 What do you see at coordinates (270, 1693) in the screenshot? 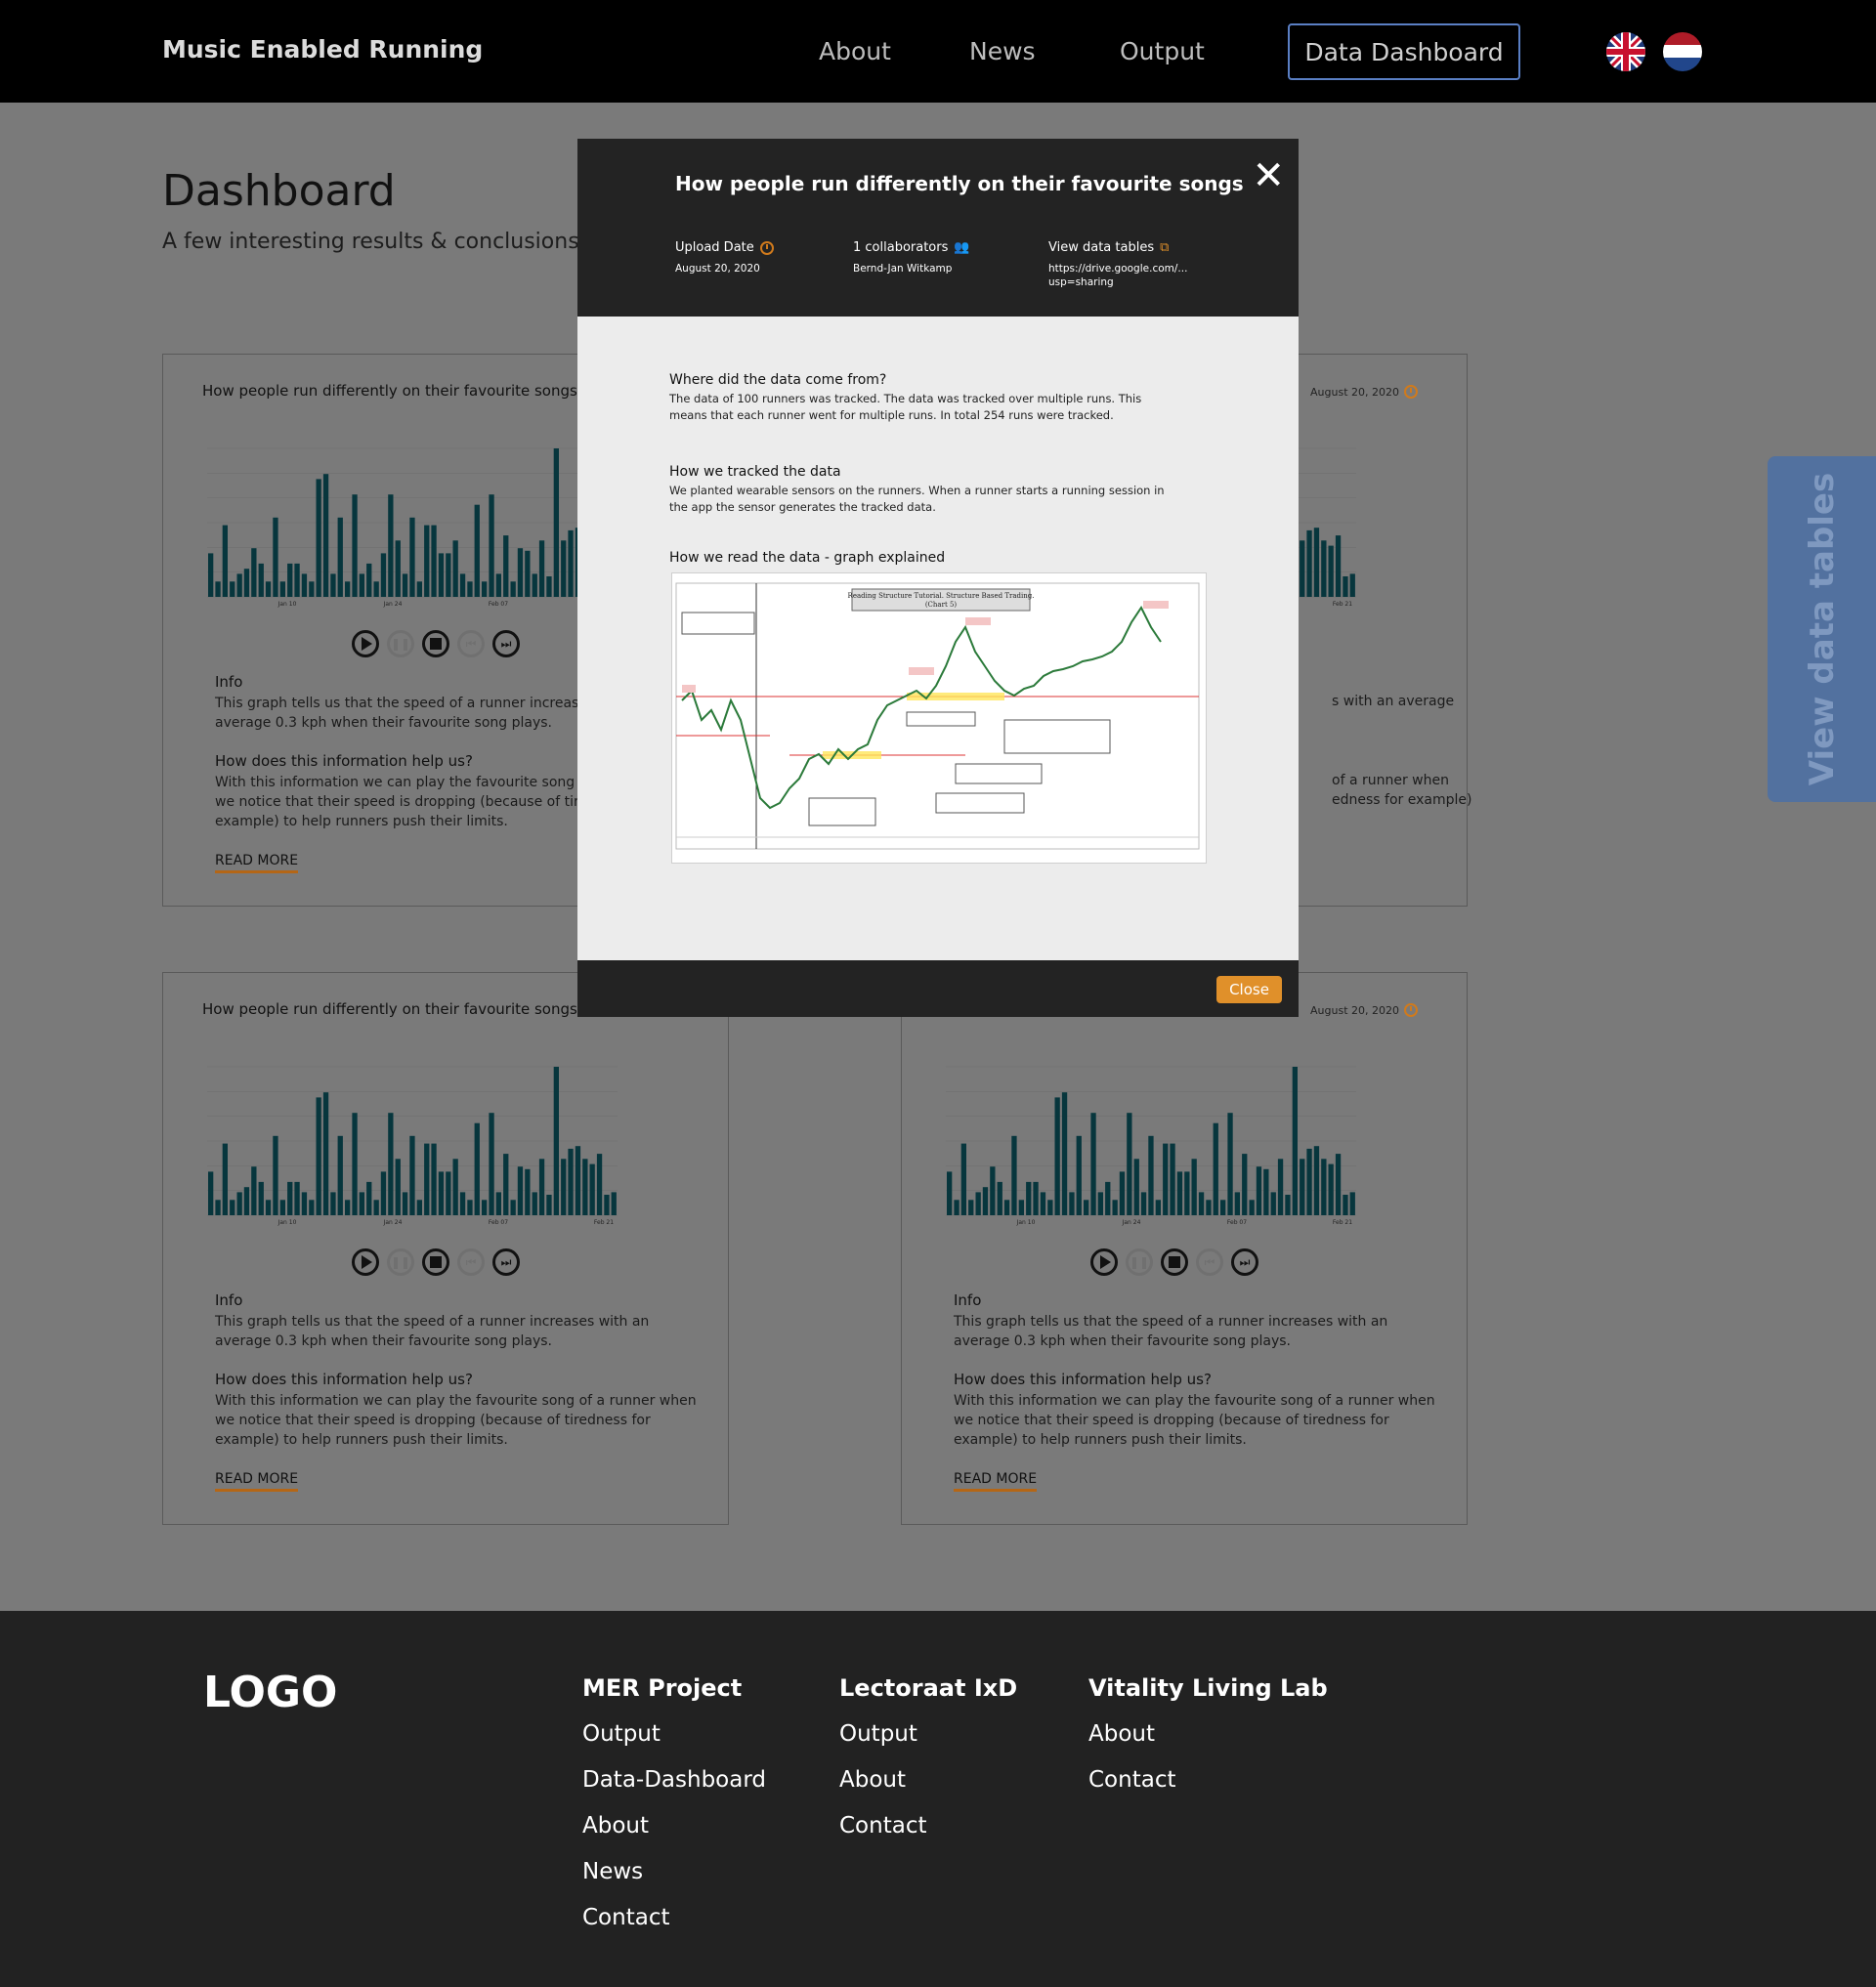
I see `footer-logo: LOGO` at bounding box center [270, 1693].